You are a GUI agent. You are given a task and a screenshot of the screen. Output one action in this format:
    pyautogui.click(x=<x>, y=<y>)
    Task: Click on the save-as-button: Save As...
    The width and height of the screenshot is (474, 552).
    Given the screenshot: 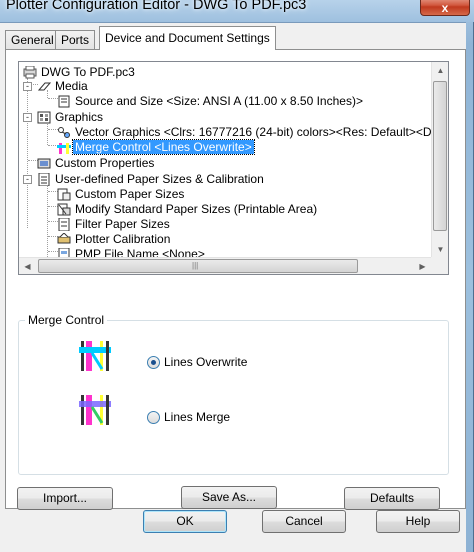 What is the action you would take?
    pyautogui.click(x=229, y=497)
    